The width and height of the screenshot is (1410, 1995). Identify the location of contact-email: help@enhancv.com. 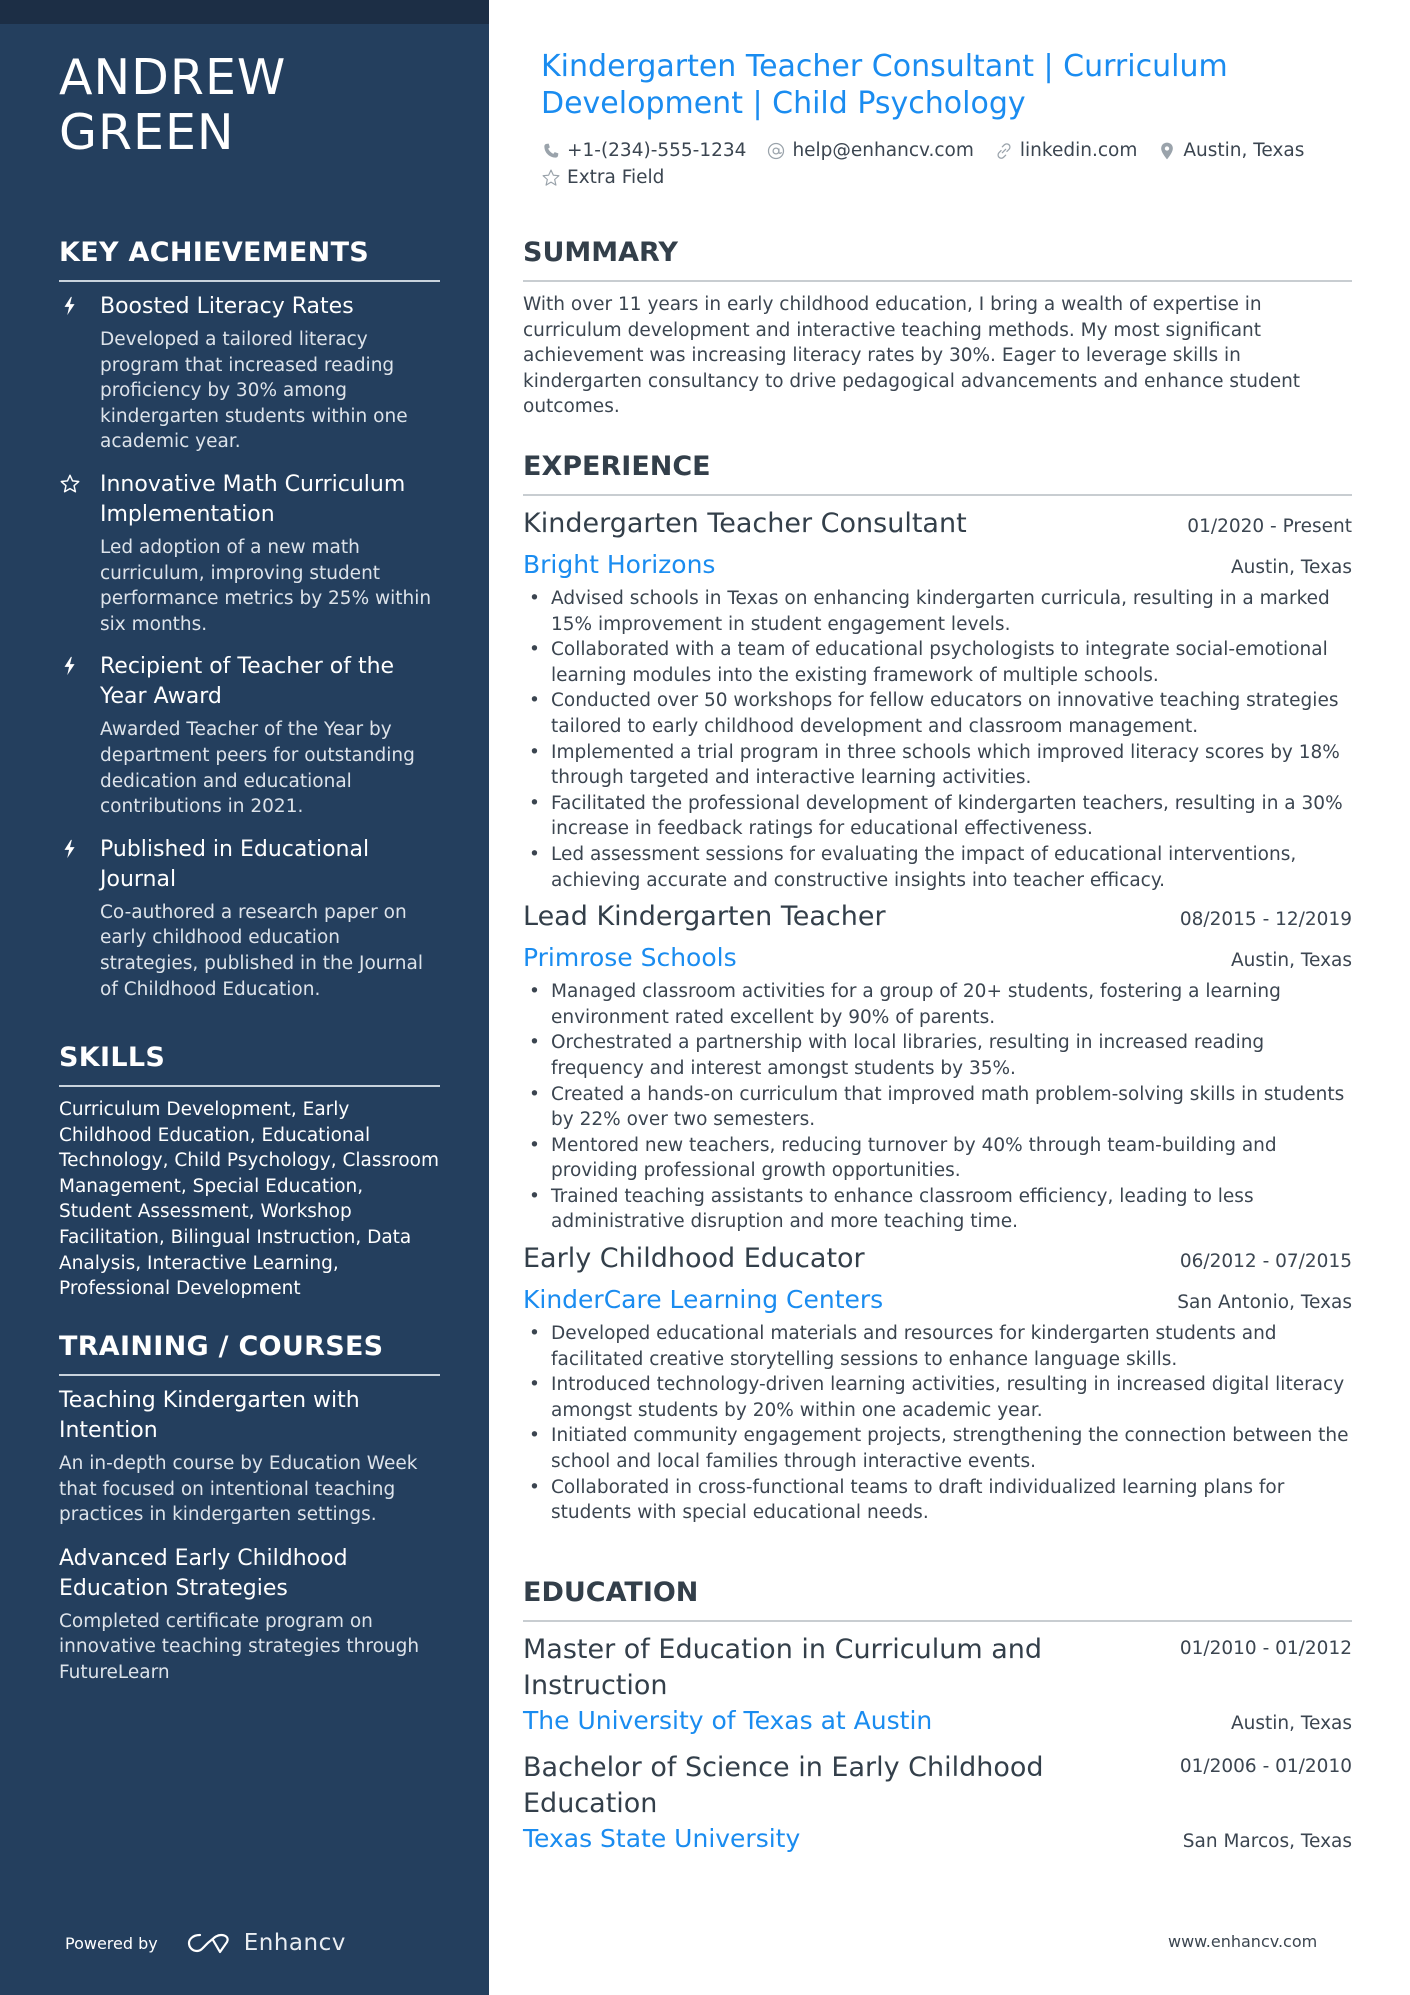
(870, 150).